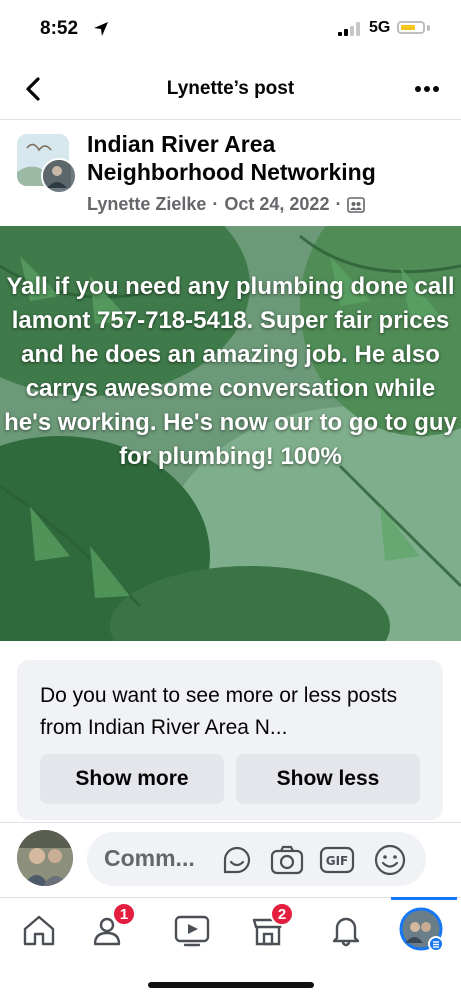 The height and width of the screenshot is (1000, 461). Describe the element at coordinates (132, 779) in the screenshot. I see `show-more-button: Show more` at that location.